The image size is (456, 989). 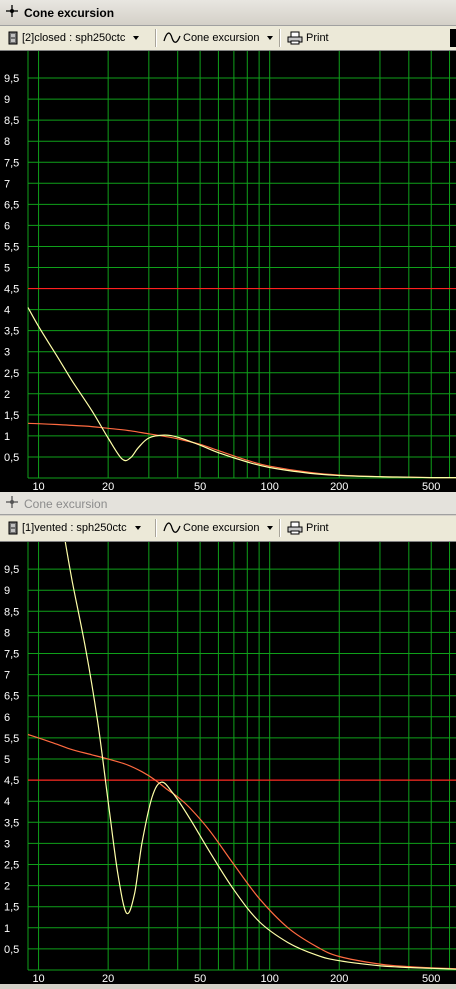 I want to click on series-line, so click(x=241, y=450).